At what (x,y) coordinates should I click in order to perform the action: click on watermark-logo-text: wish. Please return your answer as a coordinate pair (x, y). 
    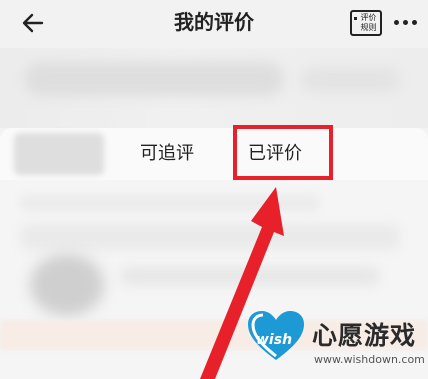
    Looking at the image, I should click on (274, 340).